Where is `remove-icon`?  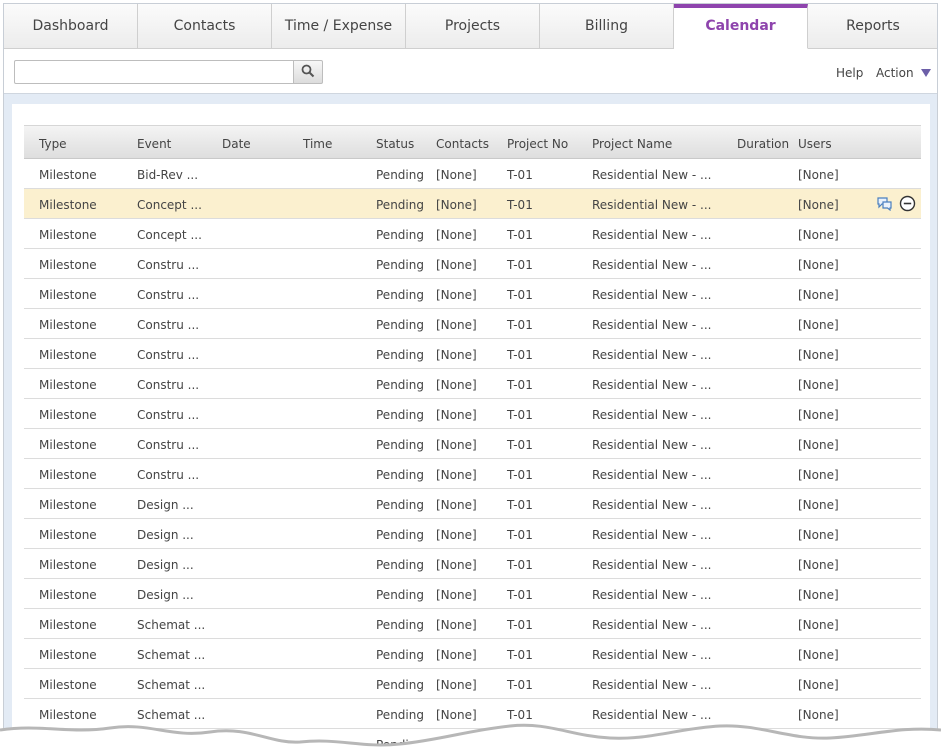
remove-icon is located at coordinates (907, 205).